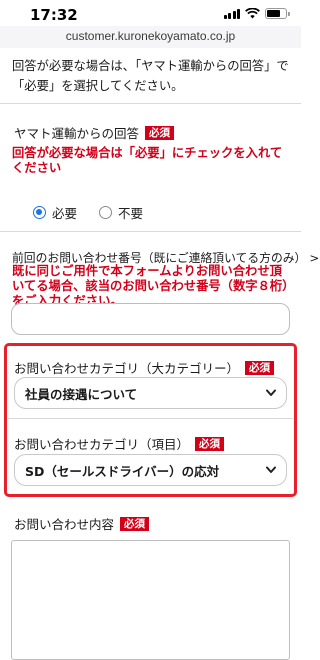 This screenshot has width=320, height=660. I want to click on reply-label-row: ヤマト運輸からの回答 必須, so click(94, 132).